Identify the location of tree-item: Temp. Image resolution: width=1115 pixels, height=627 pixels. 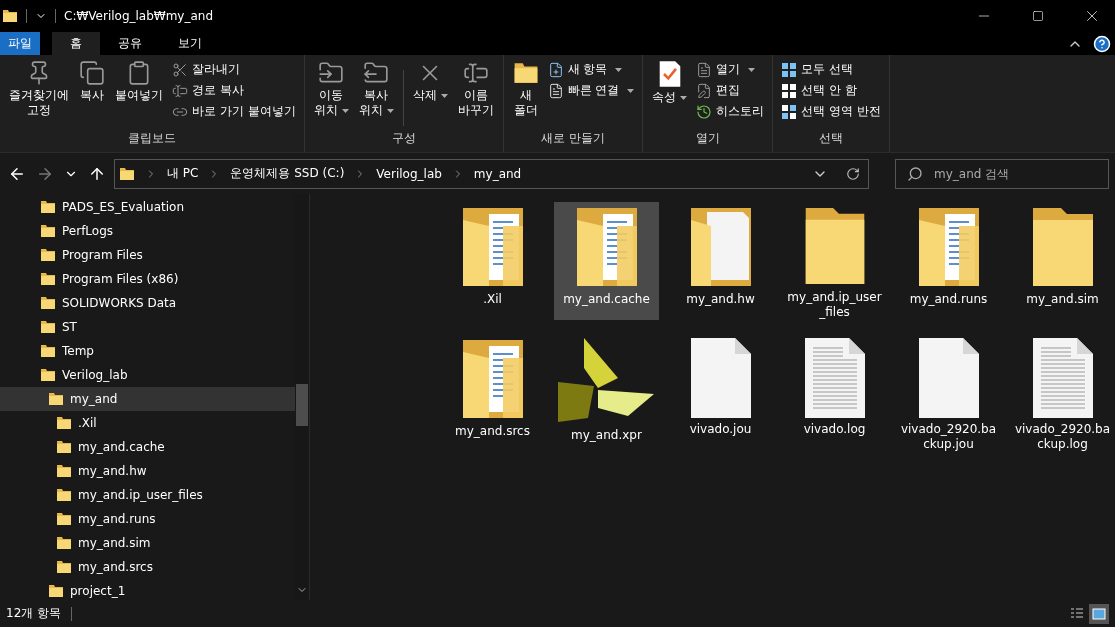
(147, 351).